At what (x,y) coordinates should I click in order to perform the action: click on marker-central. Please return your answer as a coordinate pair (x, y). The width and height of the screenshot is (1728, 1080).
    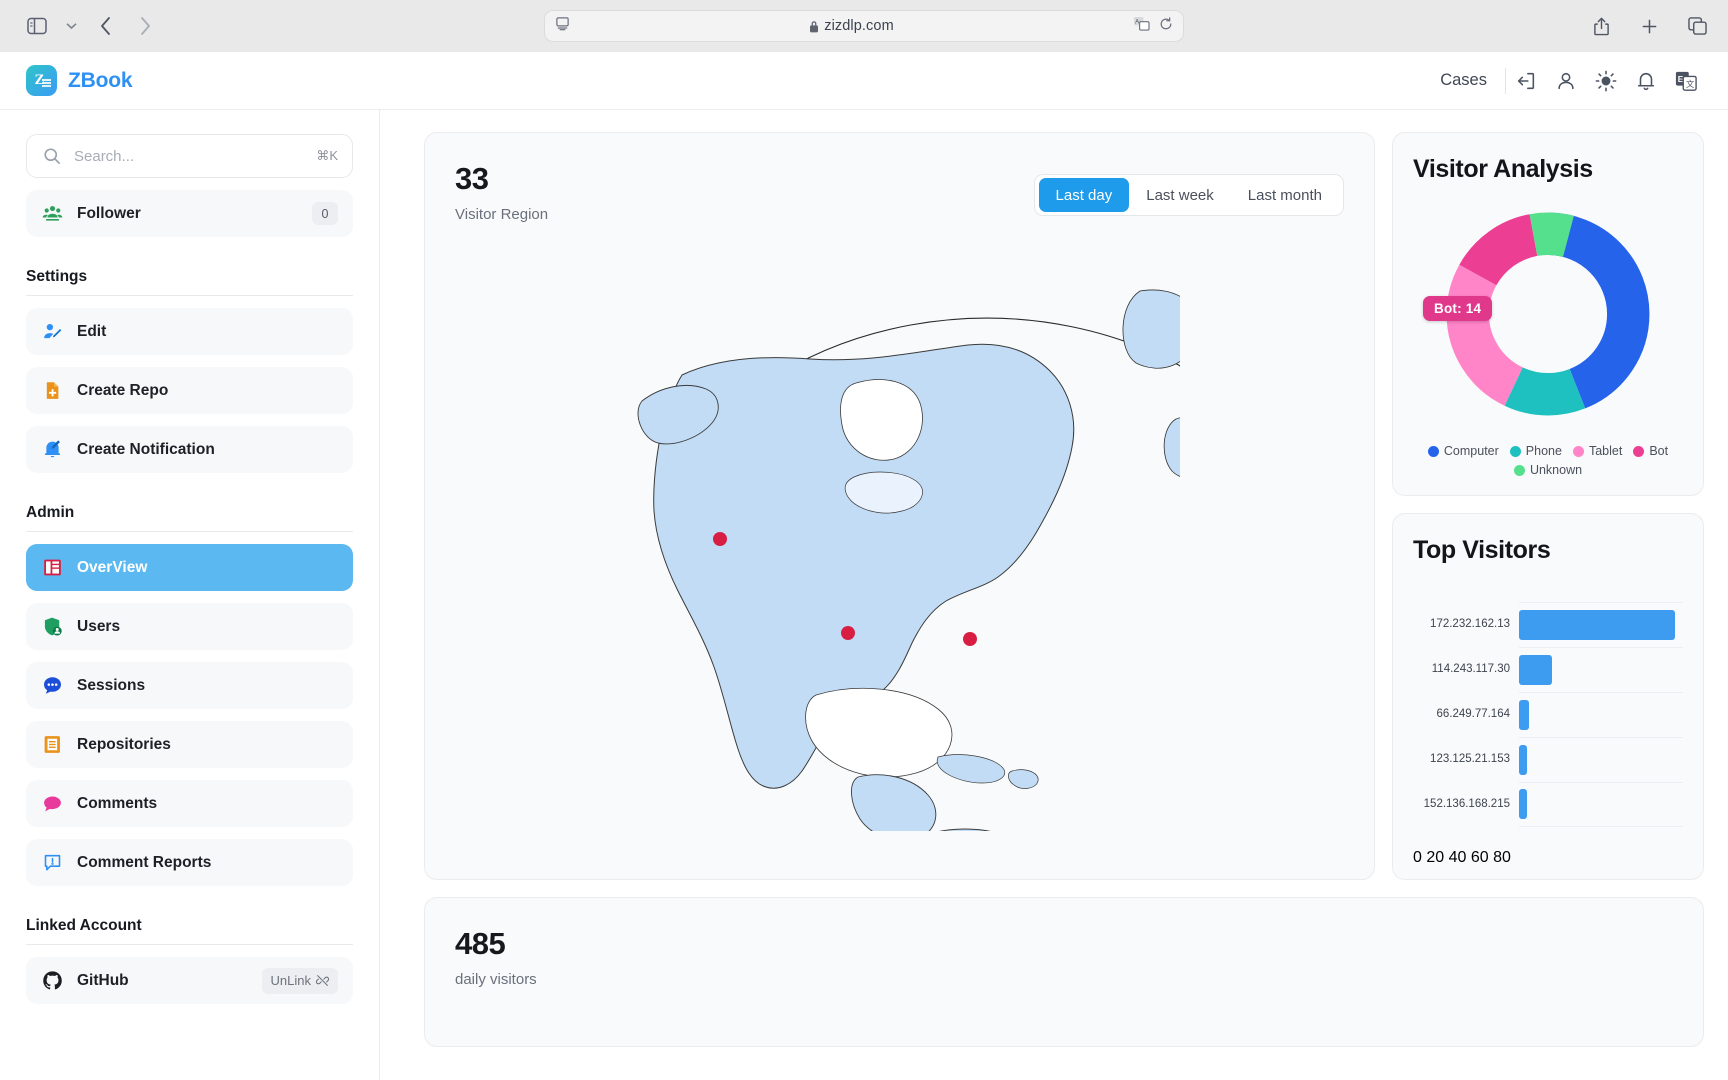
    Looking at the image, I should click on (847, 633).